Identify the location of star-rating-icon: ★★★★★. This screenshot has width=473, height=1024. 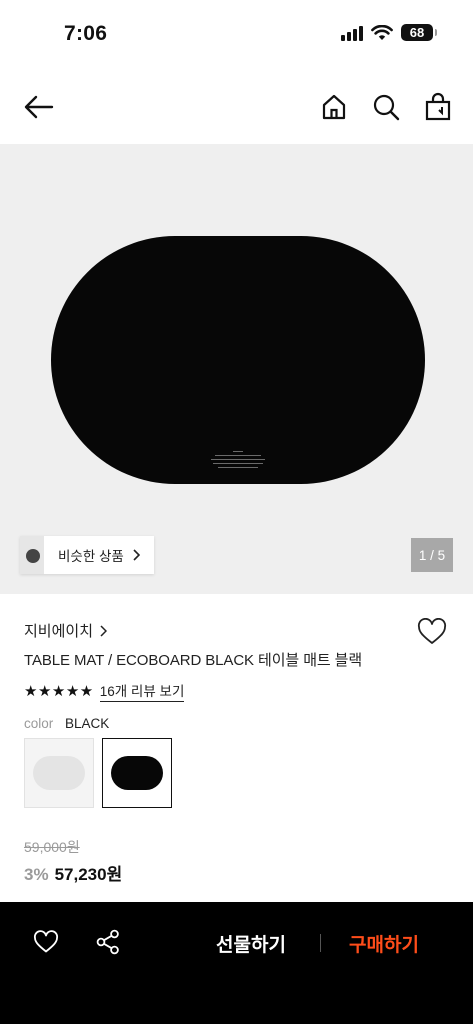
(59, 691).